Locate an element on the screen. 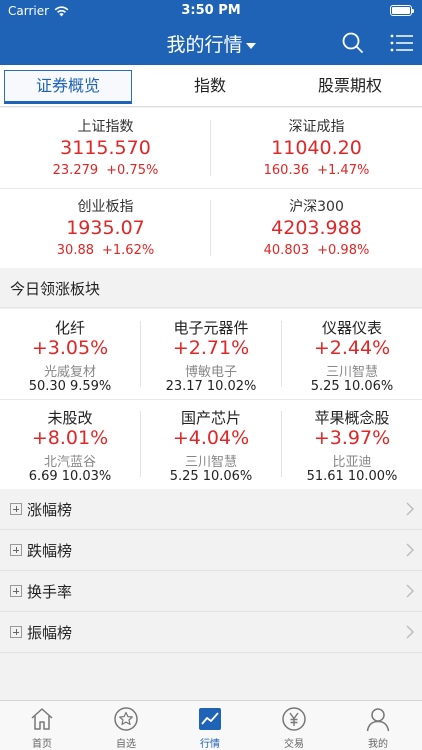  ranking-label: 换手率 is located at coordinates (50, 592).